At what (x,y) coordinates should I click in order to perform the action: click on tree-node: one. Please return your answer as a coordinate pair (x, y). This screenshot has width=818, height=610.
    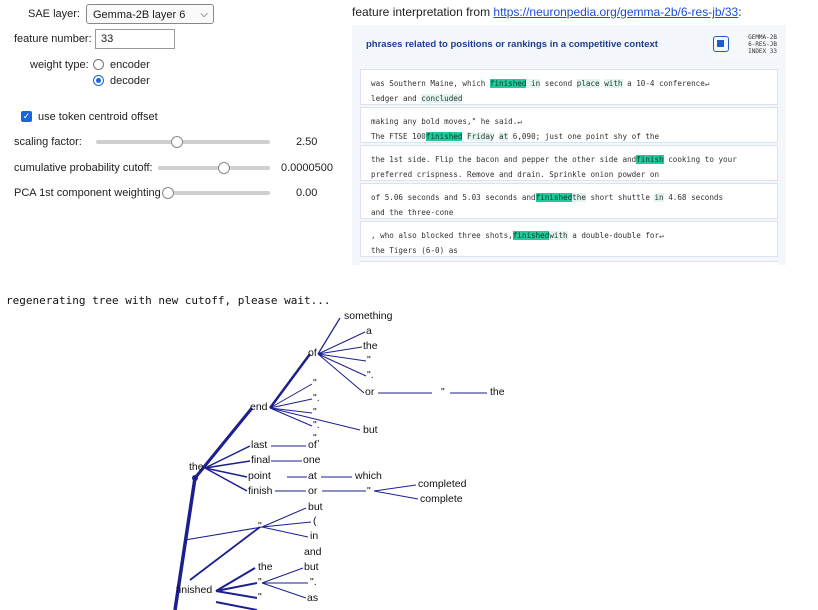
    Looking at the image, I should click on (312, 460).